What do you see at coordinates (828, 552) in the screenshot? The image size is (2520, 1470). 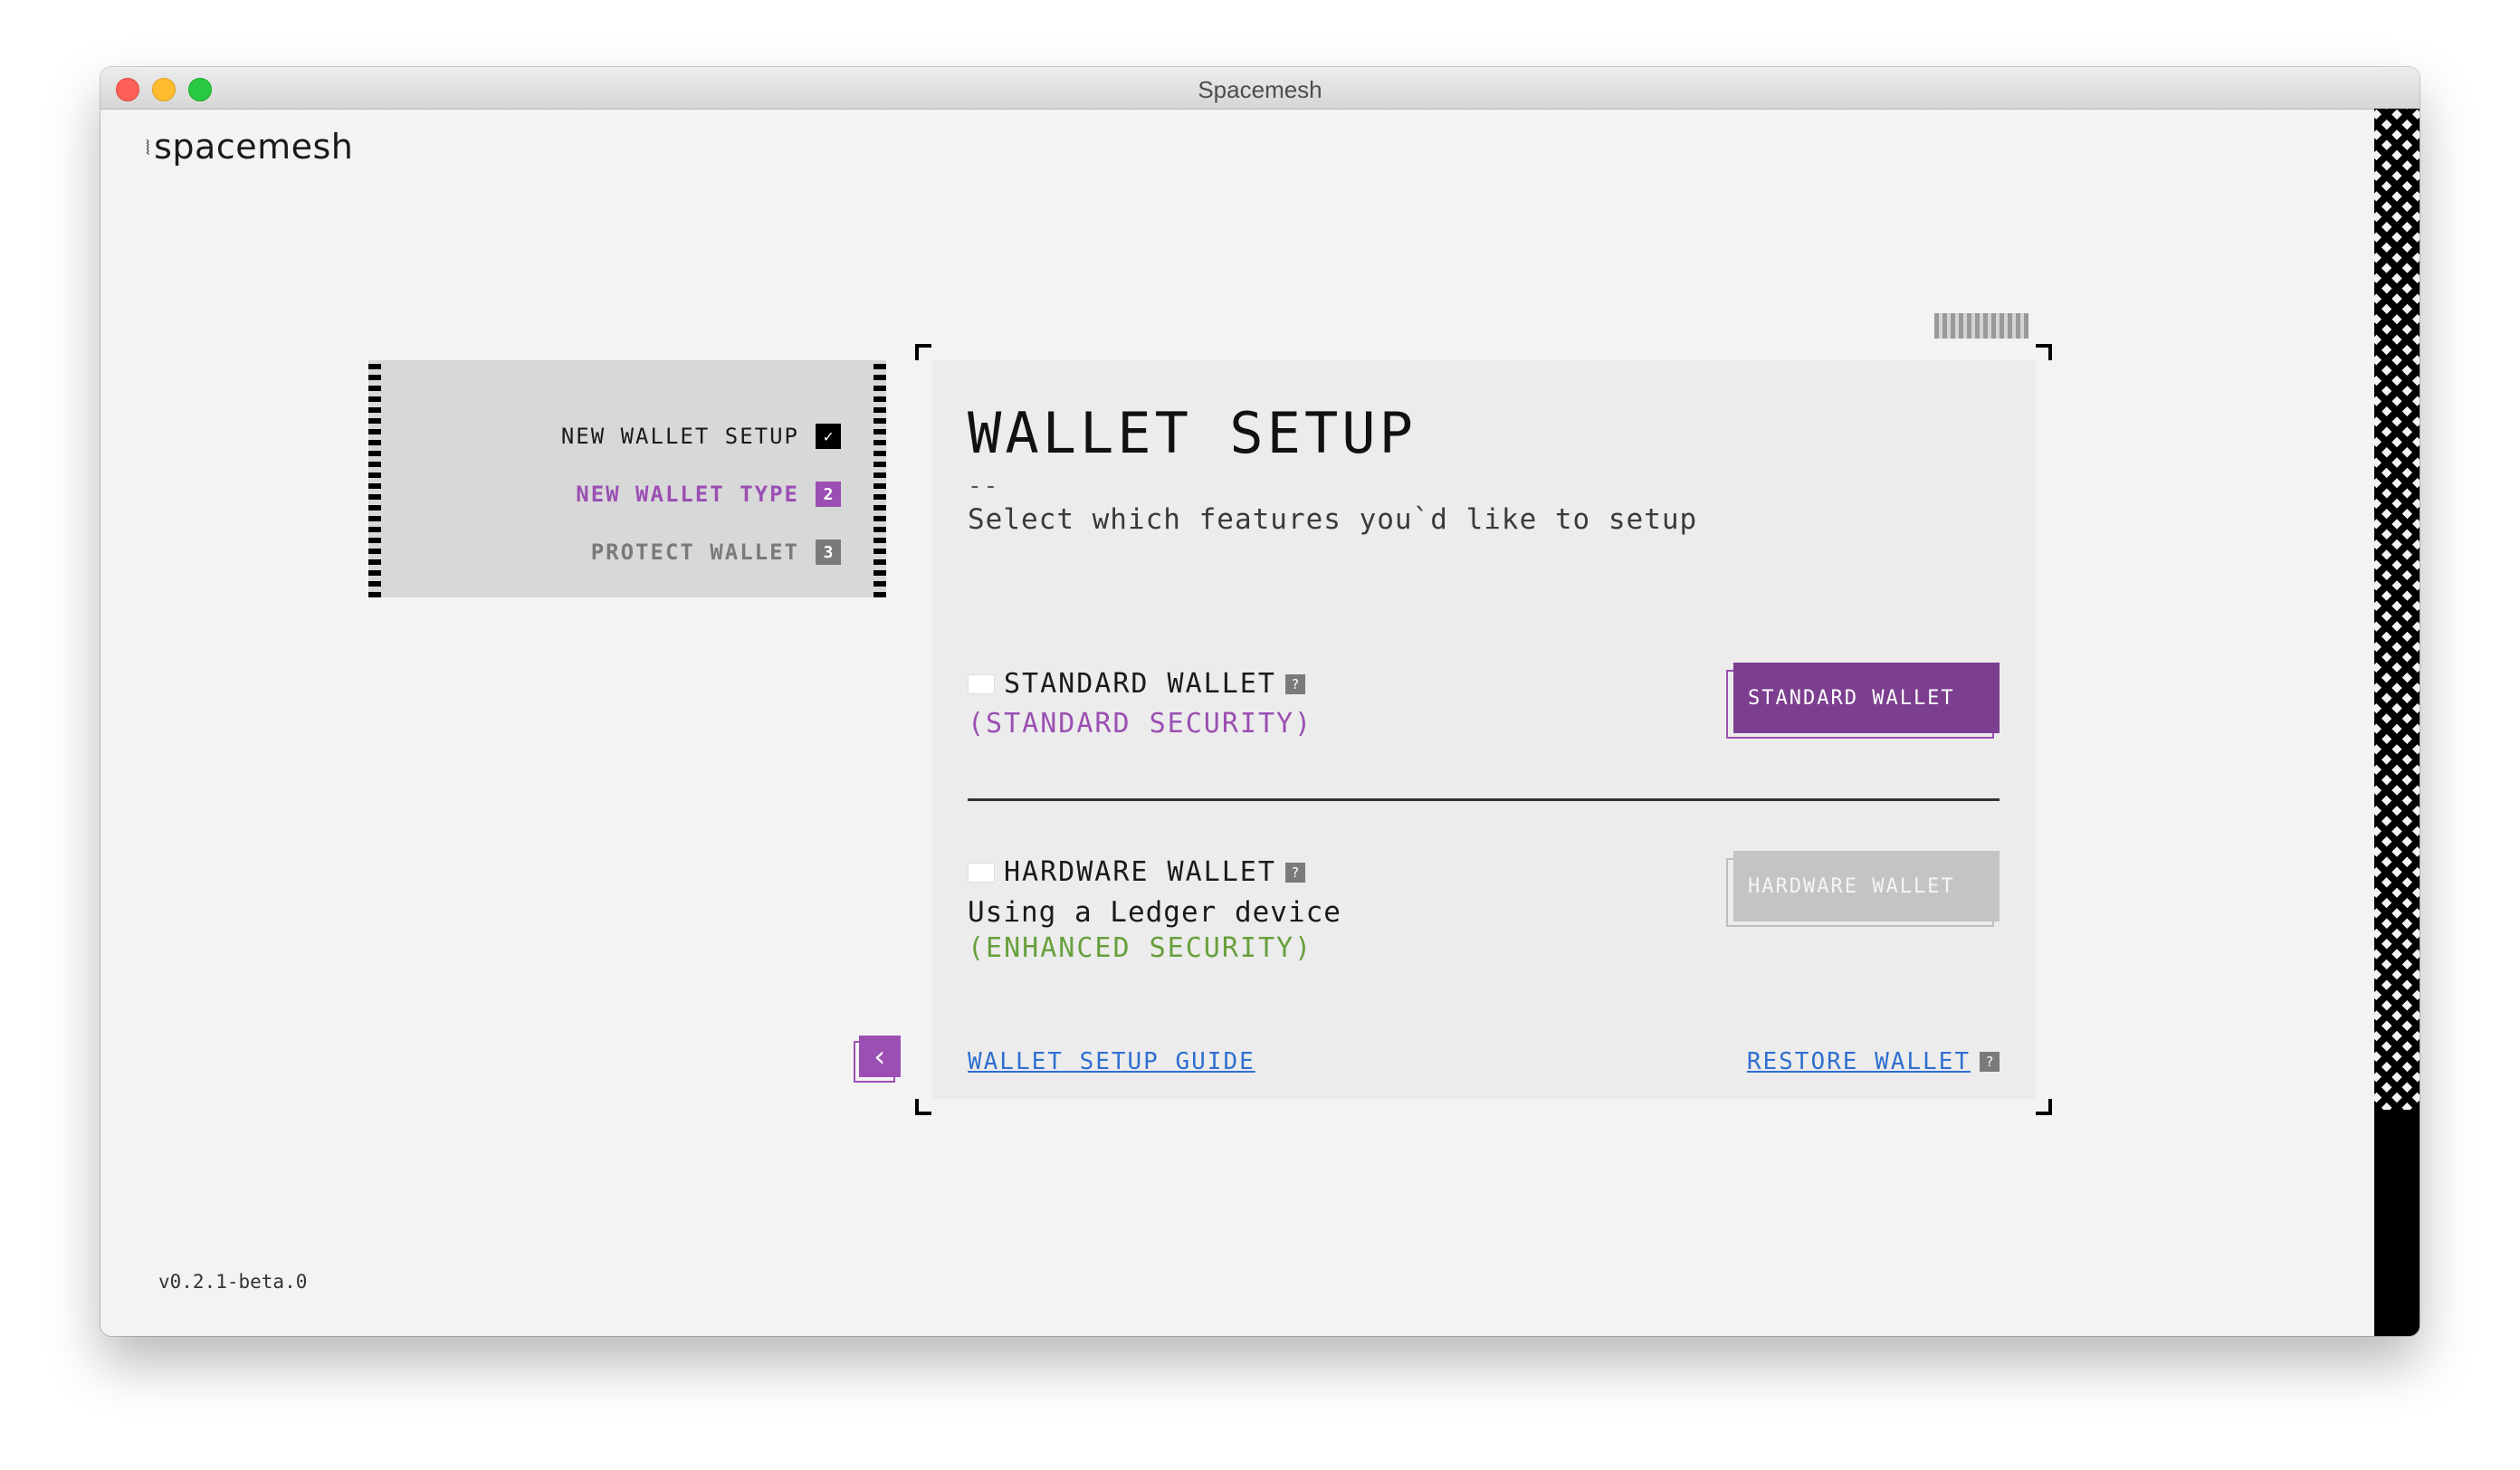 I see `step-number-badge: 3` at bounding box center [828, 552].